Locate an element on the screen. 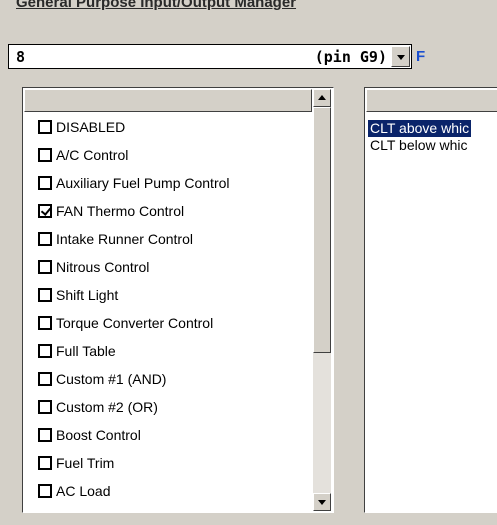  output-type-list-header is located at coordinates (168, 100).